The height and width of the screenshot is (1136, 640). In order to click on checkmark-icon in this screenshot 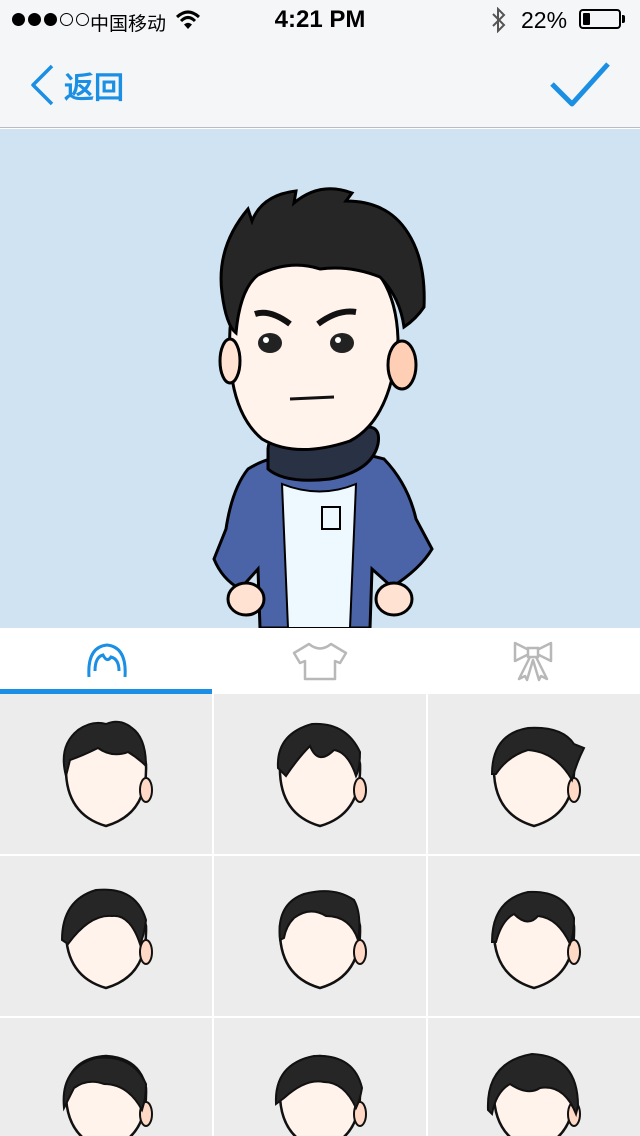, I will do `click(580, 85)`.